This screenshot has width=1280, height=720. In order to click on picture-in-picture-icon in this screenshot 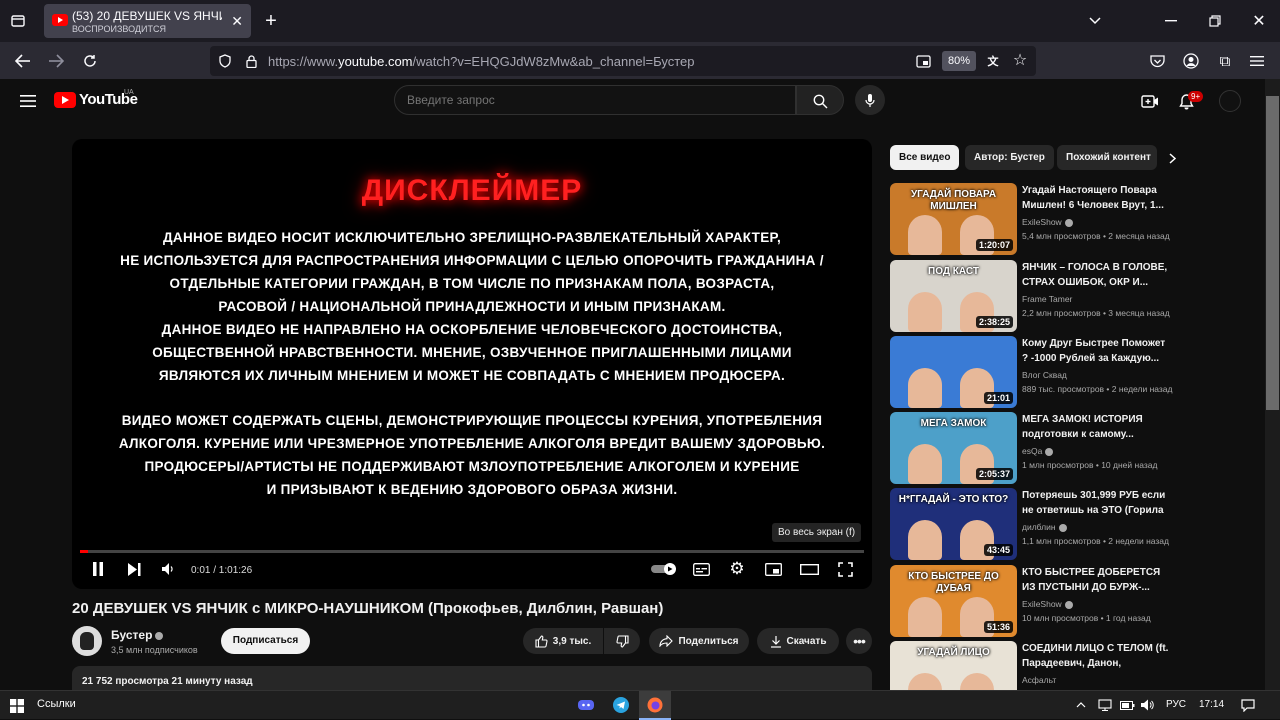, I will do `click(923, 61)`.